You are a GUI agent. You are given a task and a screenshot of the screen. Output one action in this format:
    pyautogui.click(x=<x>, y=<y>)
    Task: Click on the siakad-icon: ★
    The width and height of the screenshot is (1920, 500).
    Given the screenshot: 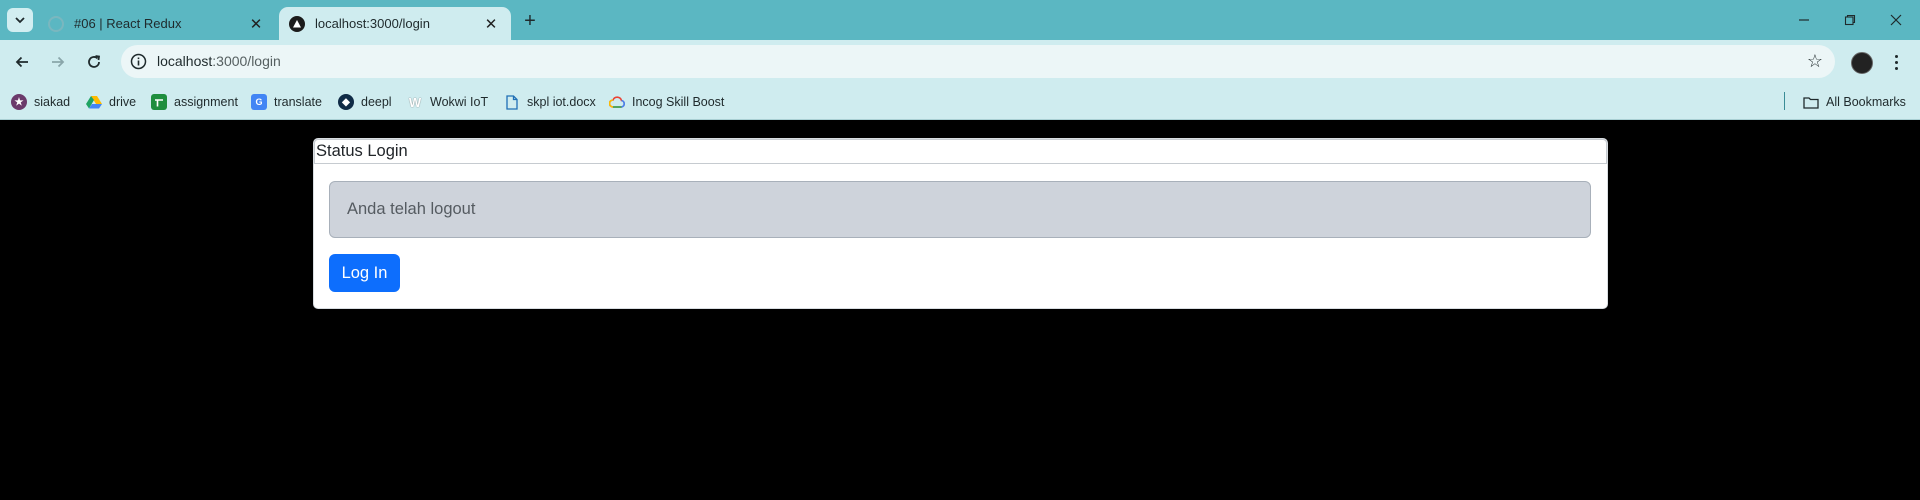 What is the action you would take?
    pyautogui.click(x=19, y=102)
    